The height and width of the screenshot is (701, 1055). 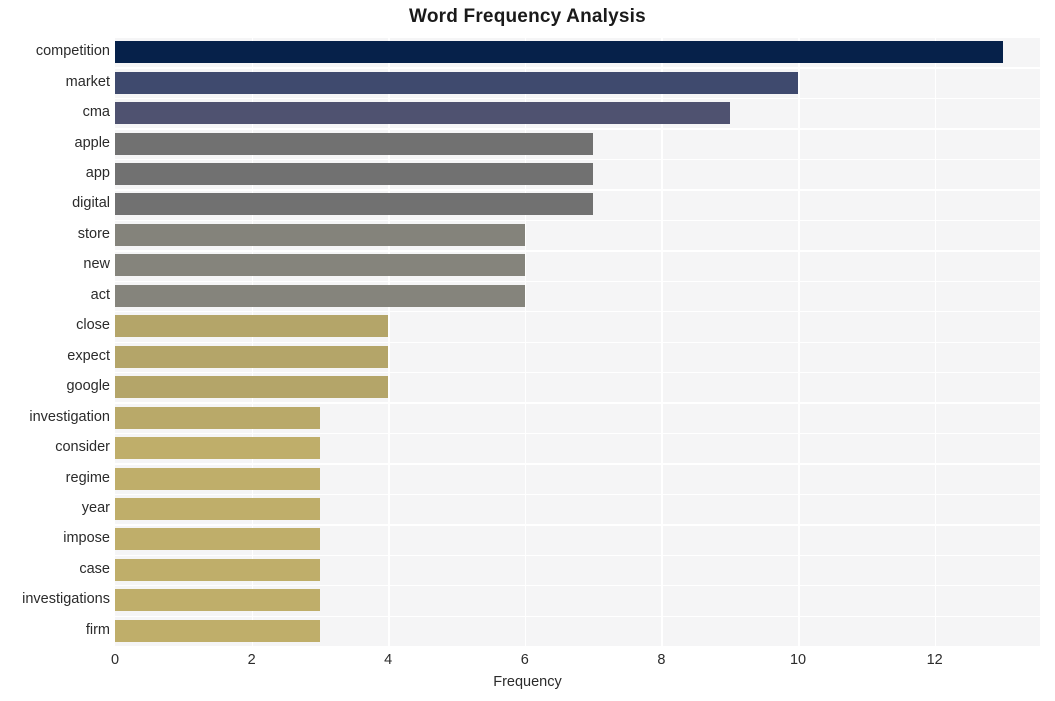 What do you see at coordinates (661, 660) in the screenshot?
I see `x-tick-label: 8` at bounding box center [661, 660].